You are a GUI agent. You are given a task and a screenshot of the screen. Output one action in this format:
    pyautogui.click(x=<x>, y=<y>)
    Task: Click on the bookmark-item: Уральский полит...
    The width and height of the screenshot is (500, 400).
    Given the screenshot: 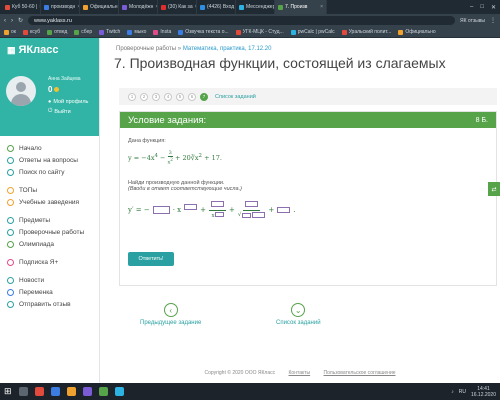 What is the action you would take?
    pyautogui.click(x=366, y=32)
    